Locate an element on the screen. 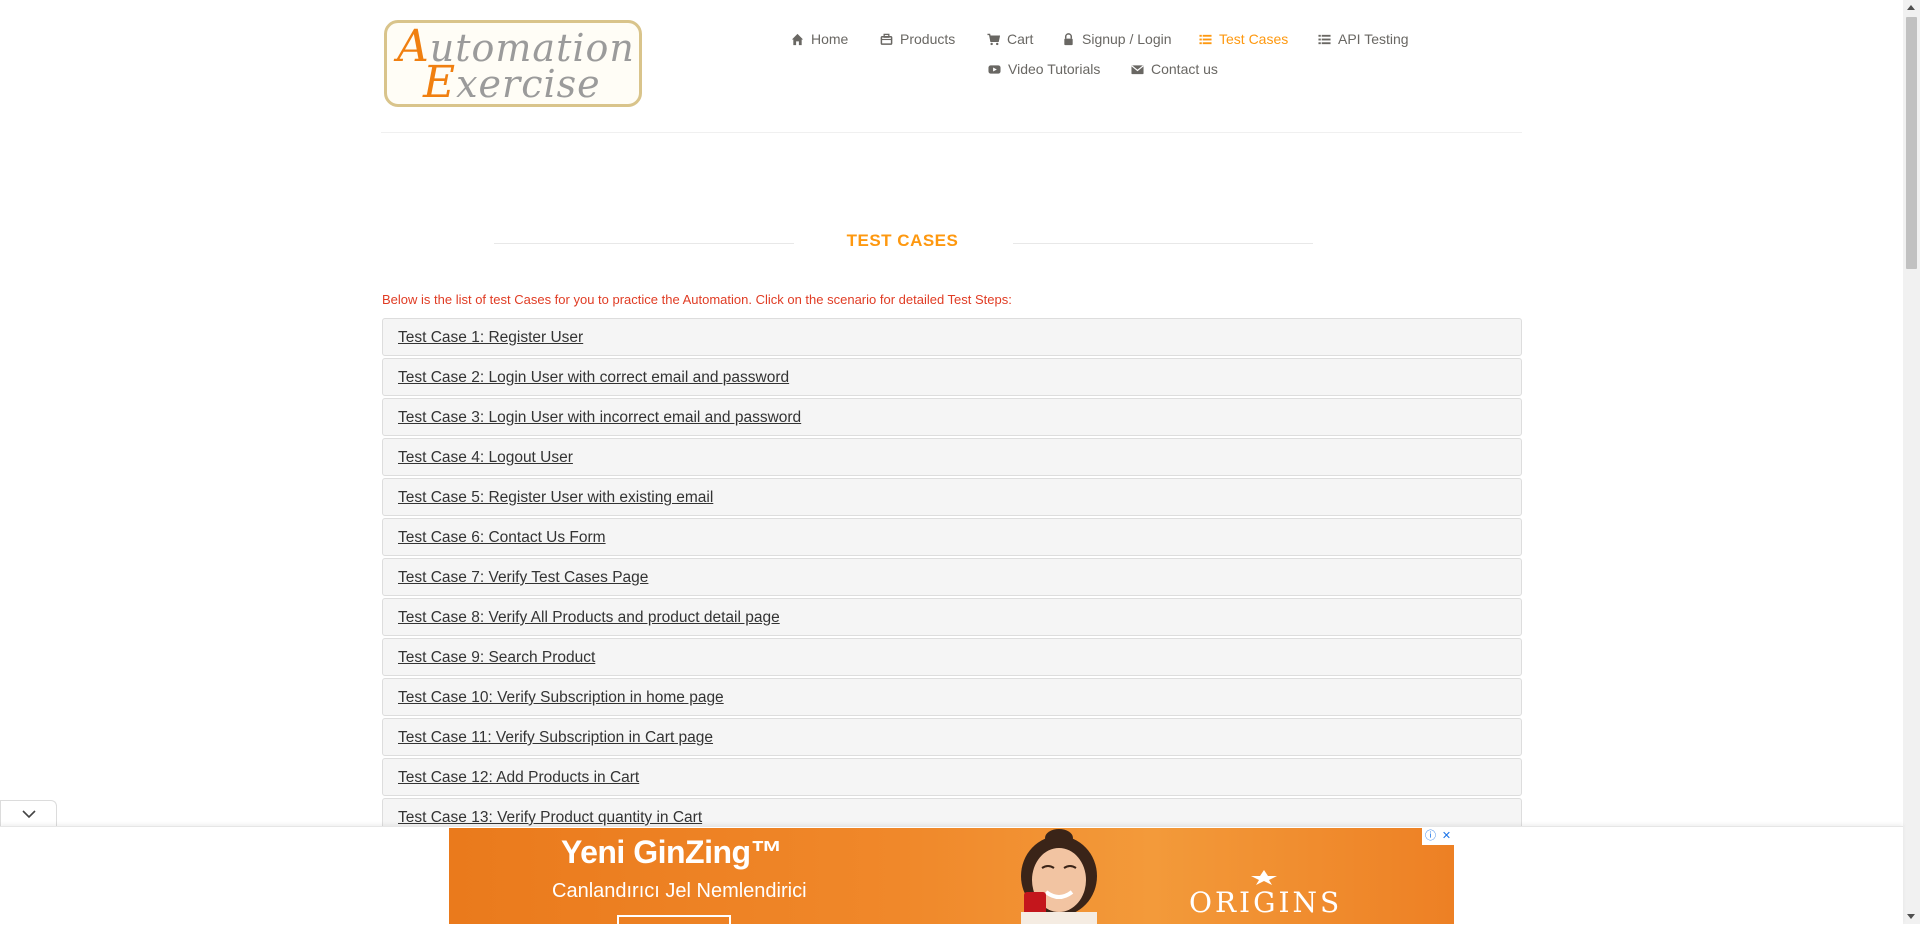  title-divider-right is located at coordinates (1163, 243).